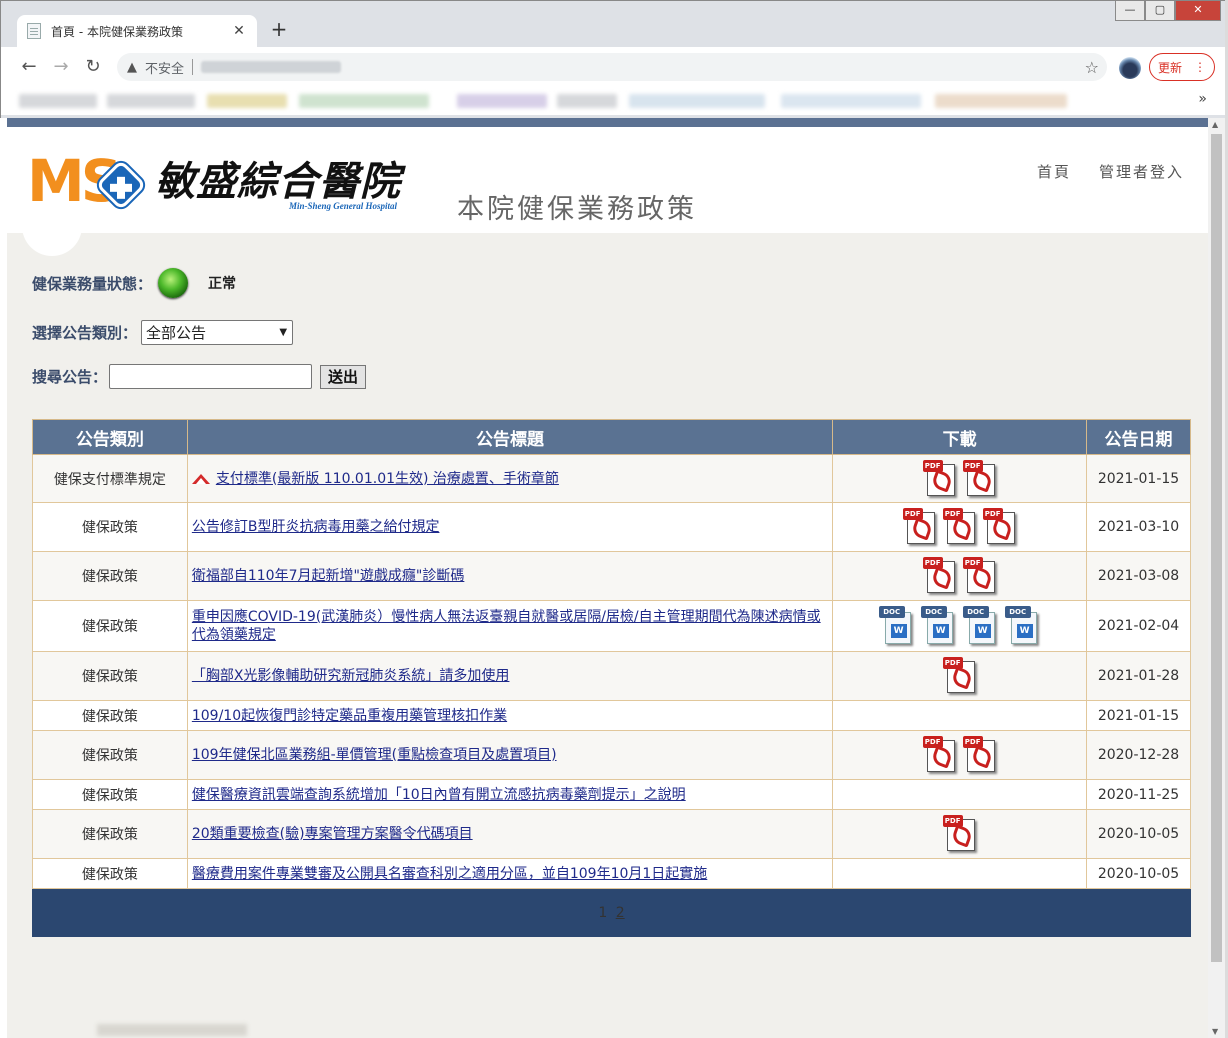 This screenshot has height=1038, width=1228. I want to click on search-input, so click(211, 376).